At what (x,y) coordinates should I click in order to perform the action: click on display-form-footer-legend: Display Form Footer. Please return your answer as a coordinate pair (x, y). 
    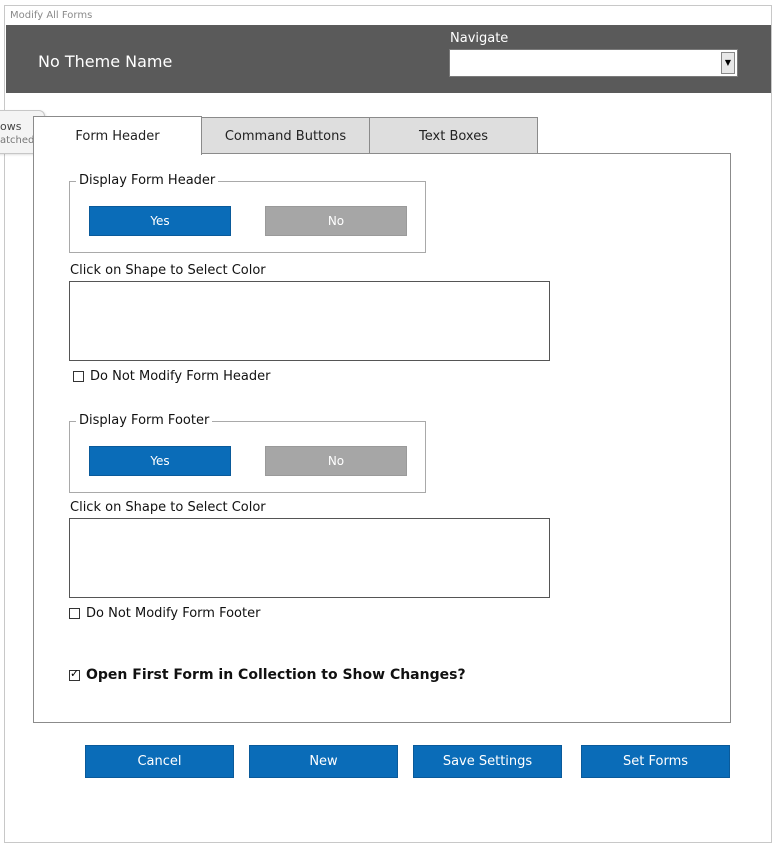
    Looking at the image, I should click on (144, 420).